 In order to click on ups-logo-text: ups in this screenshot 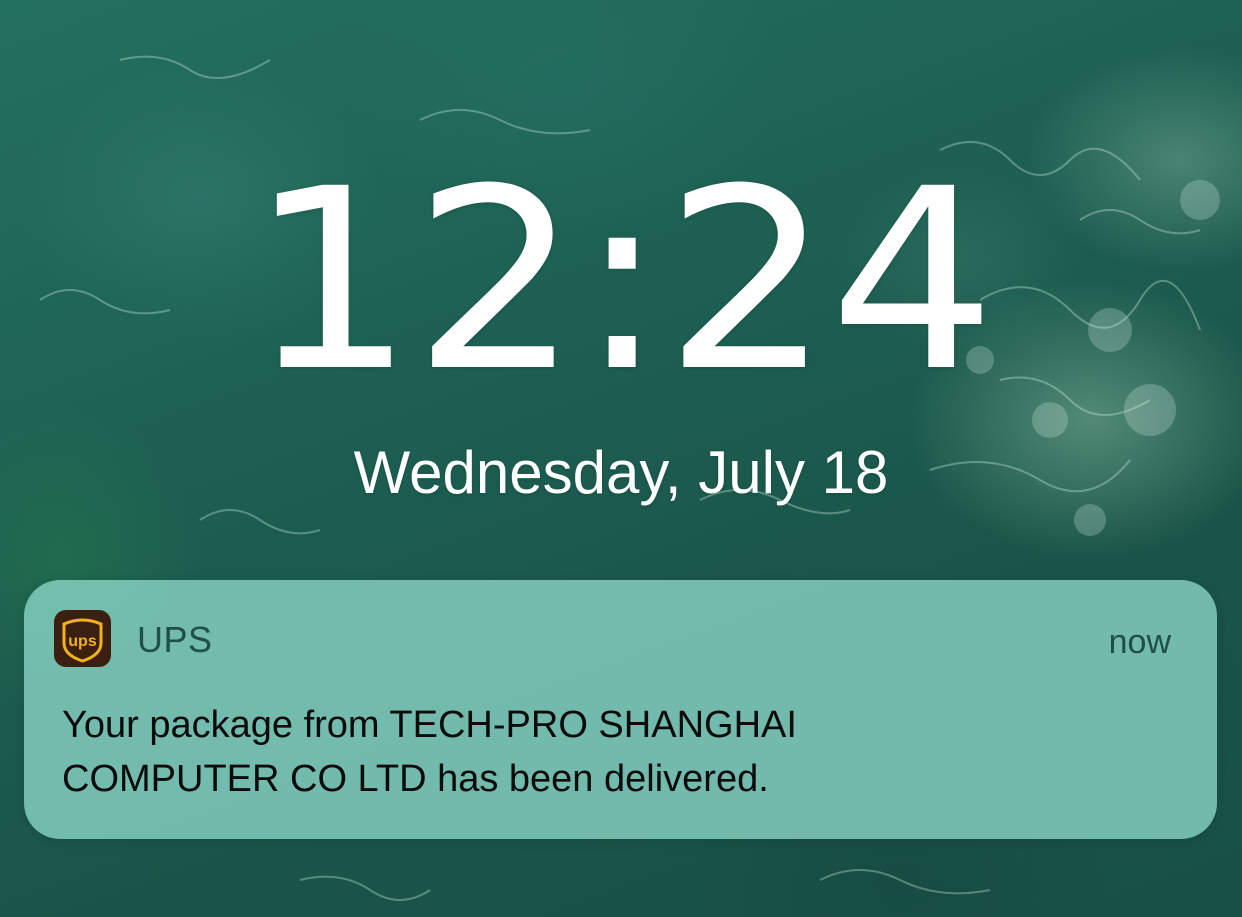, I will do `click(82, 641)`.